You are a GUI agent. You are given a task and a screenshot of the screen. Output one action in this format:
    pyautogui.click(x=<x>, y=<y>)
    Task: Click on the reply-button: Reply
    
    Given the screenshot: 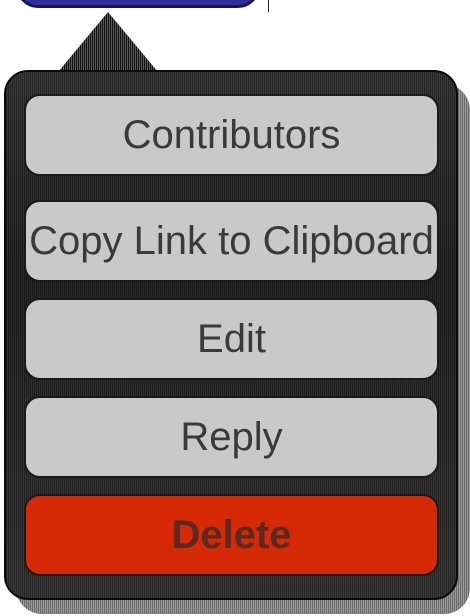 What is the action you would take?
    pyautogui.click(x=231, y=437)
    